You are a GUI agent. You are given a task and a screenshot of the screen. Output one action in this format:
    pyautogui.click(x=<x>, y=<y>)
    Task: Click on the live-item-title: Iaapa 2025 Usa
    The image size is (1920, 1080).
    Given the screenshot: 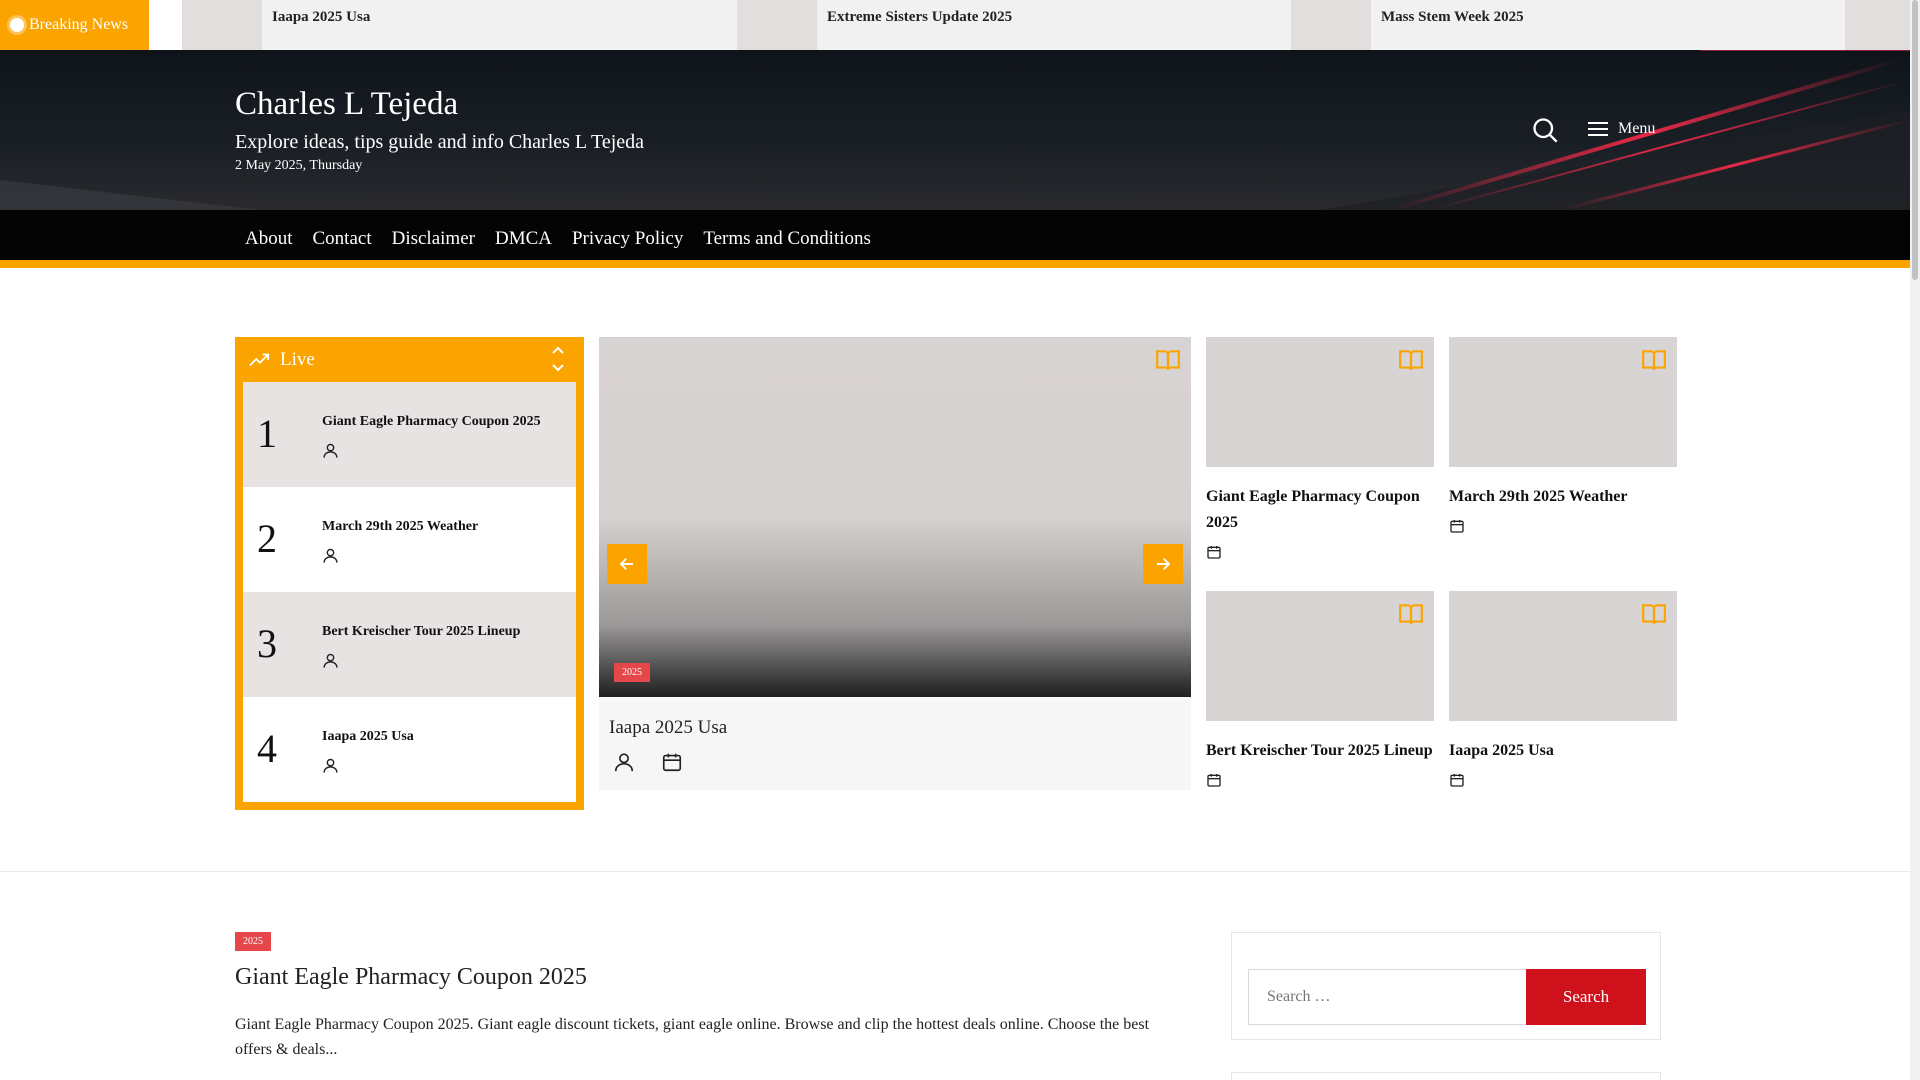 What is the action you would take?
    pyautogui.click(x=368, y=737)
    